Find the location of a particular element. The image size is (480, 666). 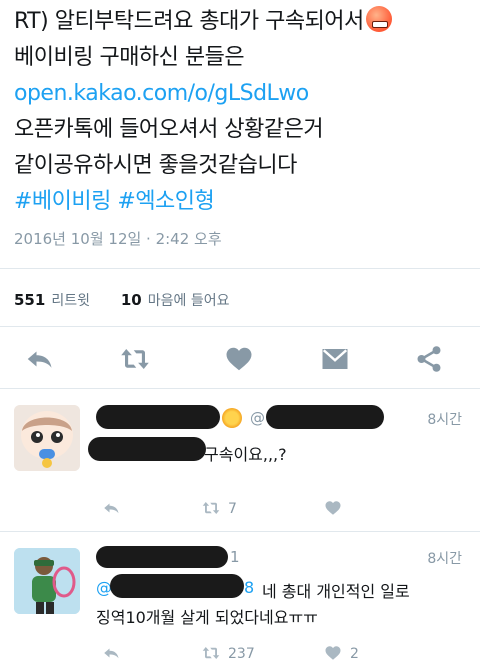

tweet-hashtags: #베이비링 #엑소인형 is located at coordinates (114, 202).